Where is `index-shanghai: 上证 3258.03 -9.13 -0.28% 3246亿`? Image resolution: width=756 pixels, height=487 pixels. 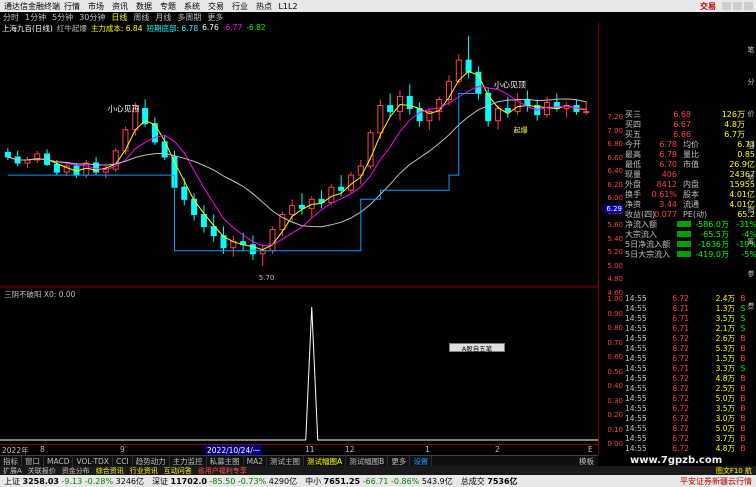 index-shanghai: 上证 3258.03 -9.13 -0.28% 3246亿 is located at coordinates (74, 481).